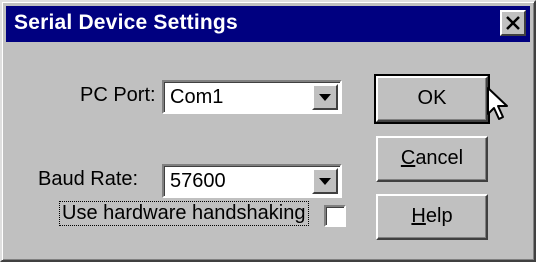 The image size is (542, 272). Describe the element at coordinates (439, 216) in the screenshot. I see `help-label-rest: elp` at that location.